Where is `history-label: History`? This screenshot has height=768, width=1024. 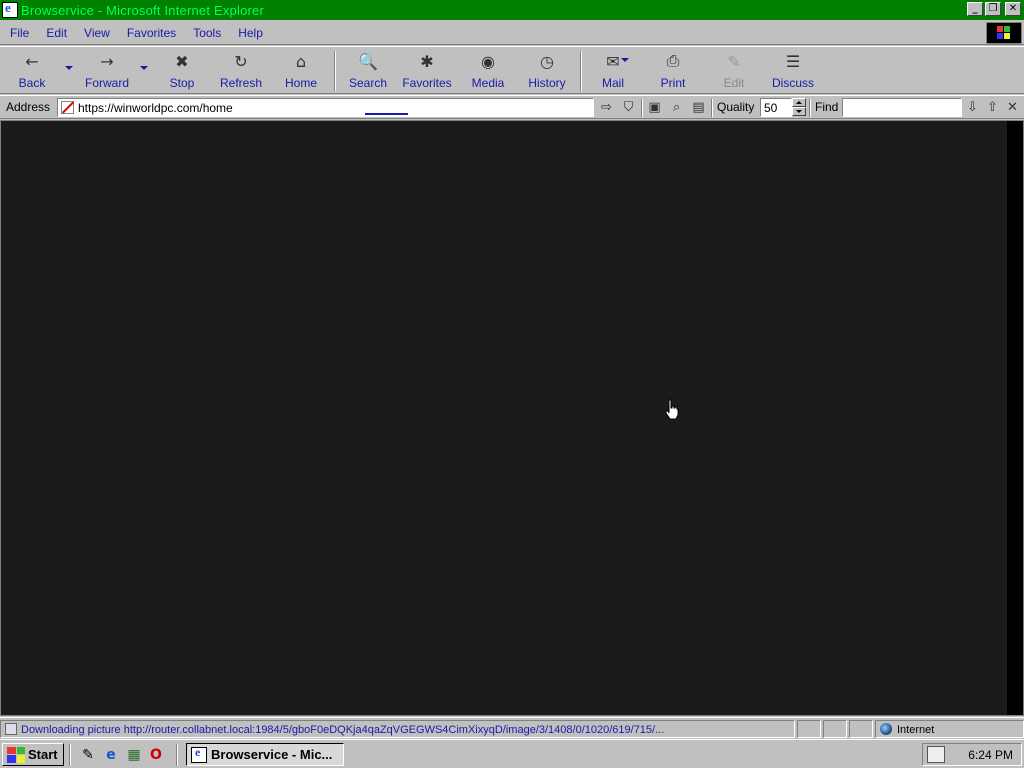
history-label: History is located at coordinates (547, 83).